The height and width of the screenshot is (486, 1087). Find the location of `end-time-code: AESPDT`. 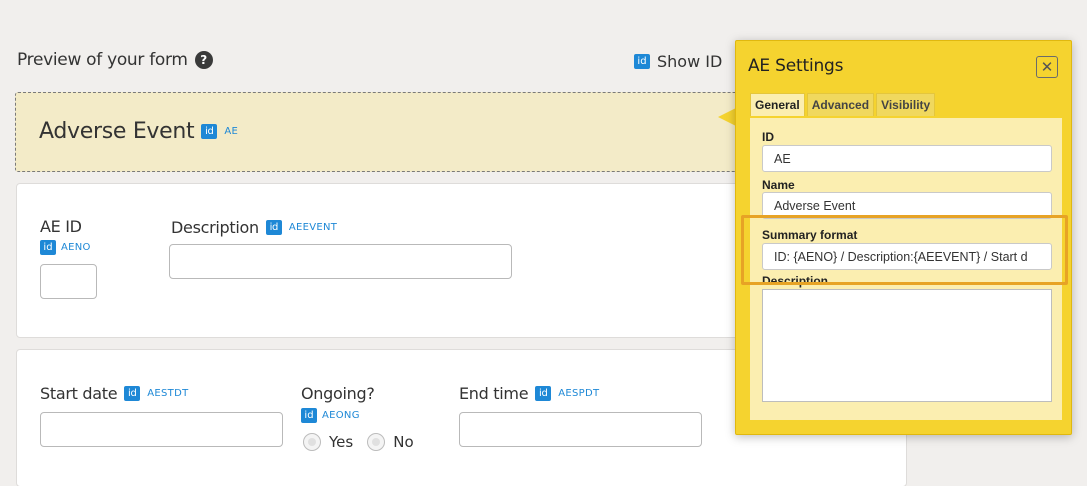

end-time-code: AESPDT is located at coordinates (579, 393).